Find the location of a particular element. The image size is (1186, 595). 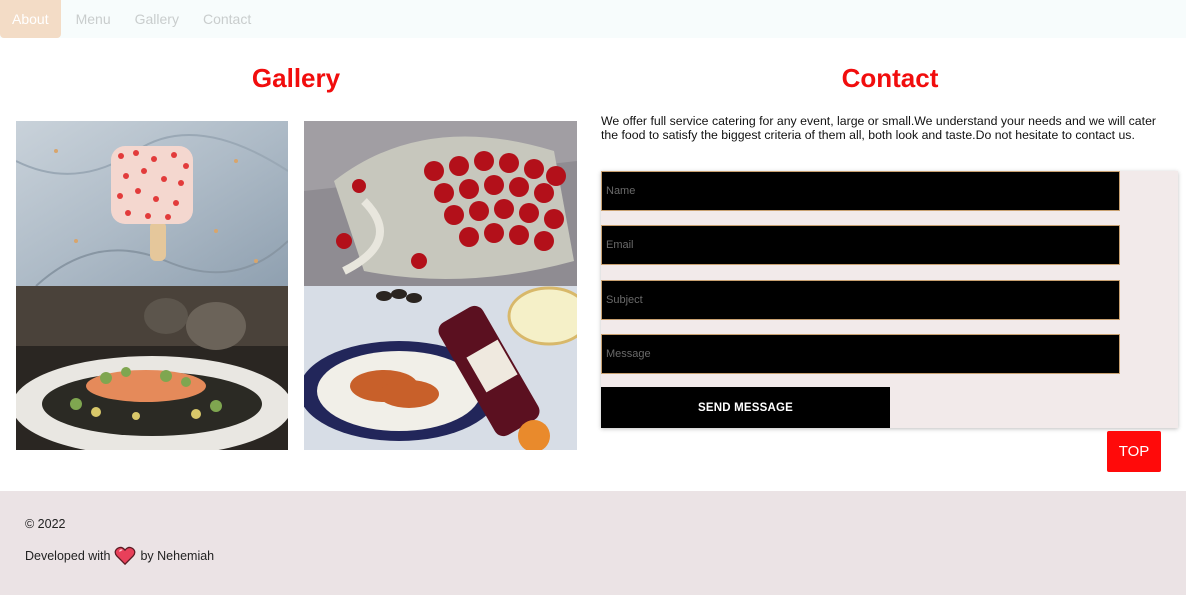

subject-field: Subject is located at coordinates (860, 300).